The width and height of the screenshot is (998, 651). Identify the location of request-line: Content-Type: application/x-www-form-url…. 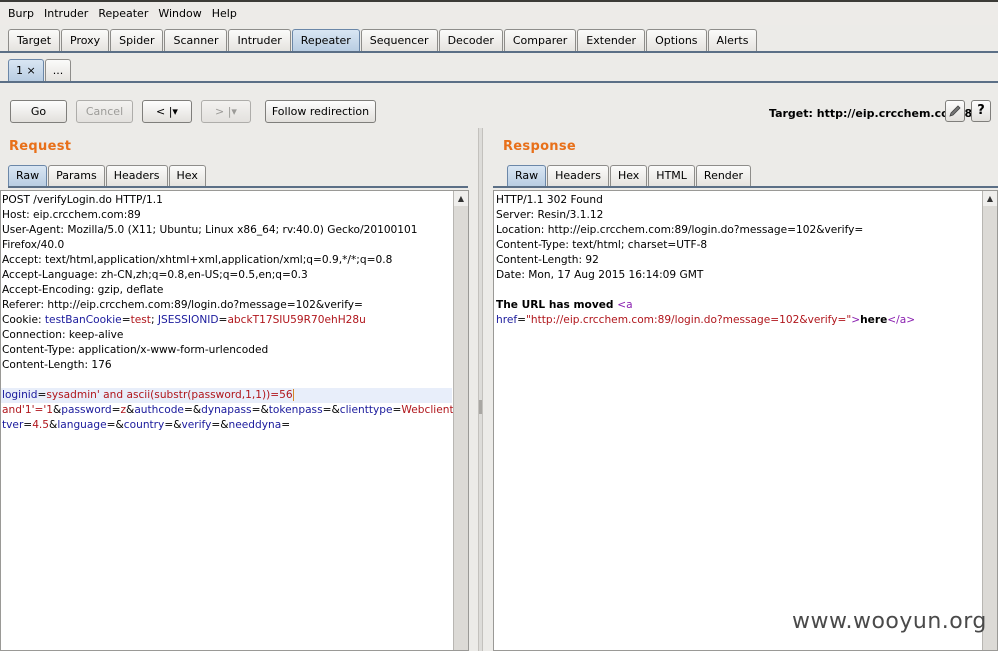
(135, 350).